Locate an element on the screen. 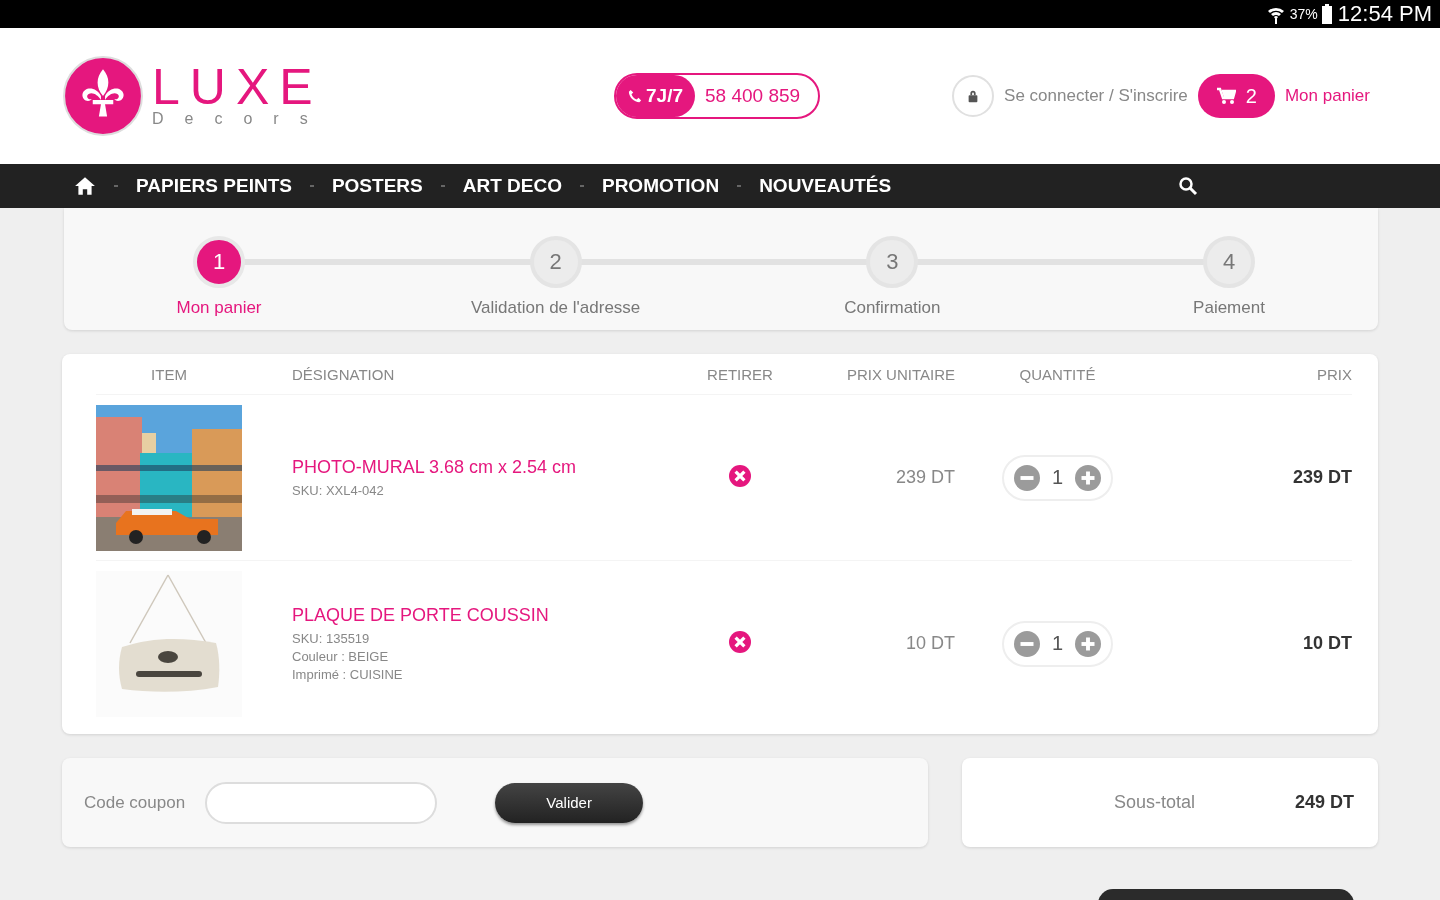 The width and height of the screenshot is (1440, 900). column-header: QUANTITÉ is located at coordinates (1057, 374).